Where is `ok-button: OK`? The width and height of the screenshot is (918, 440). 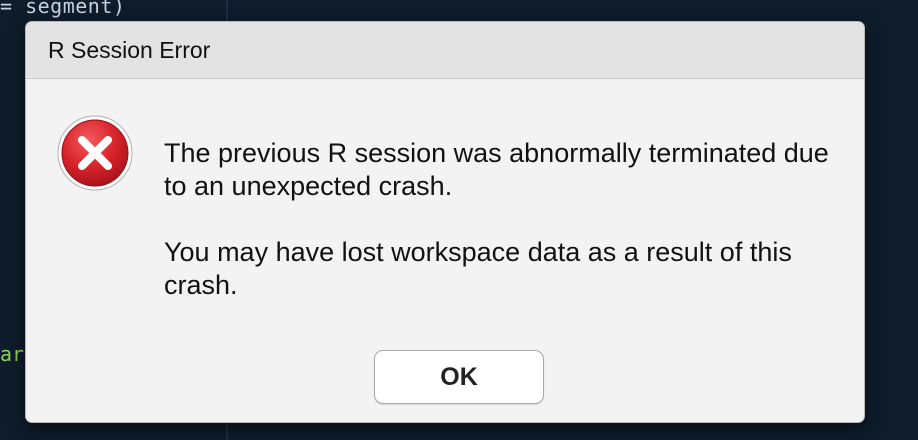
ok-button: OK is located at coordinates (459, 377).